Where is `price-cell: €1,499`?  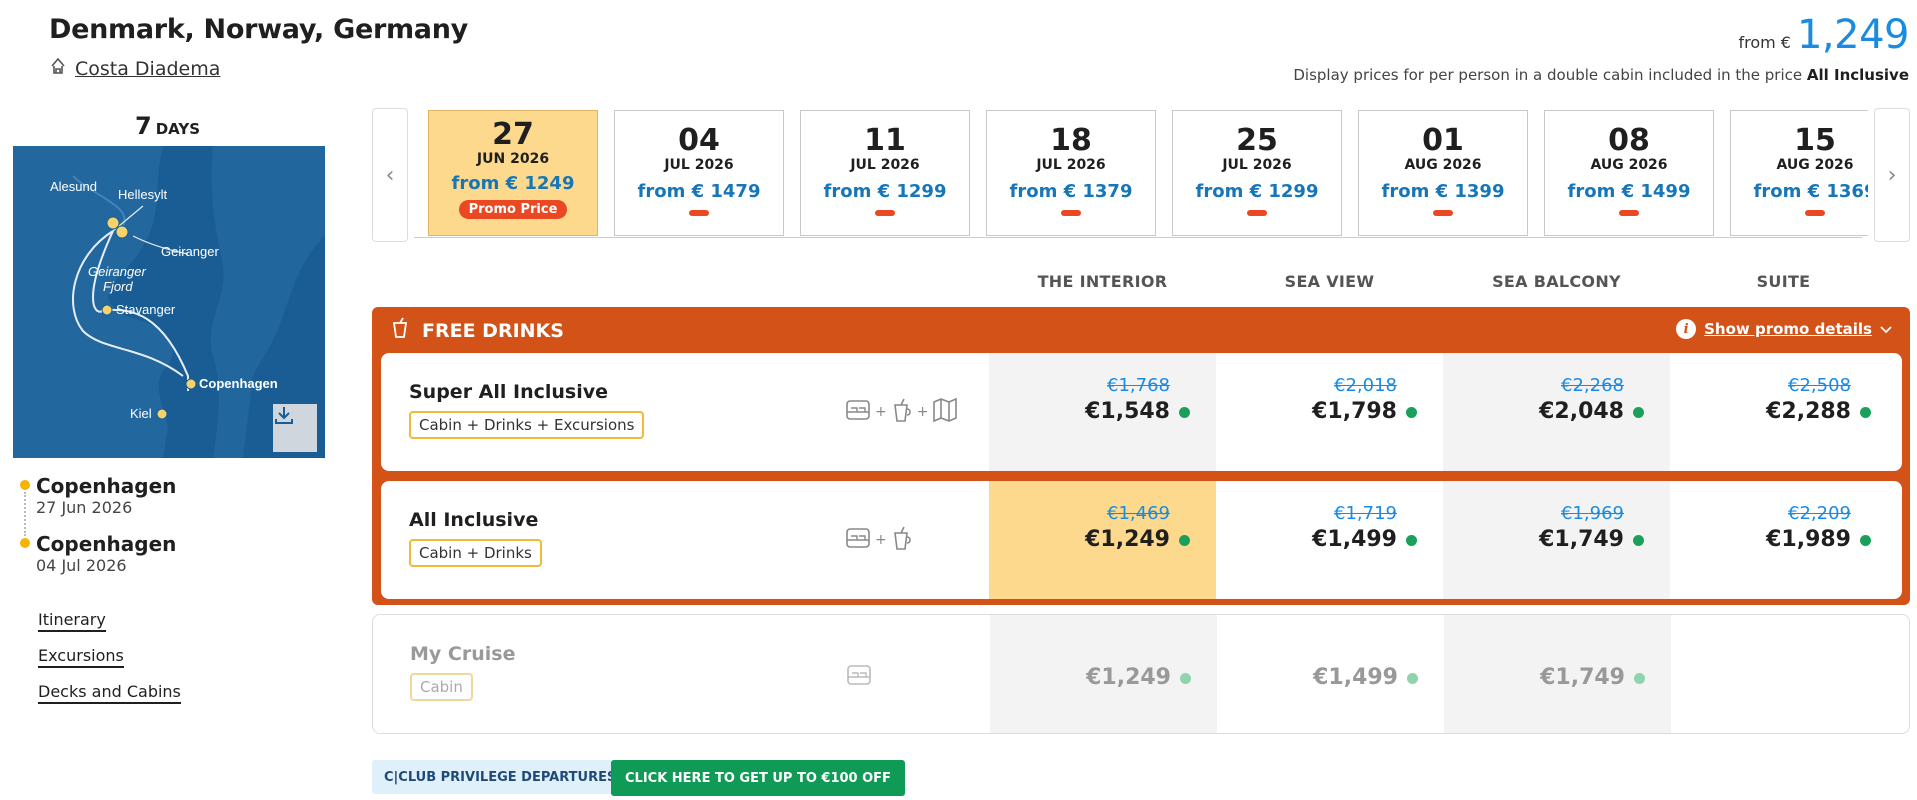 price-cell: €1,499 is located at coordinates (1330, 674).